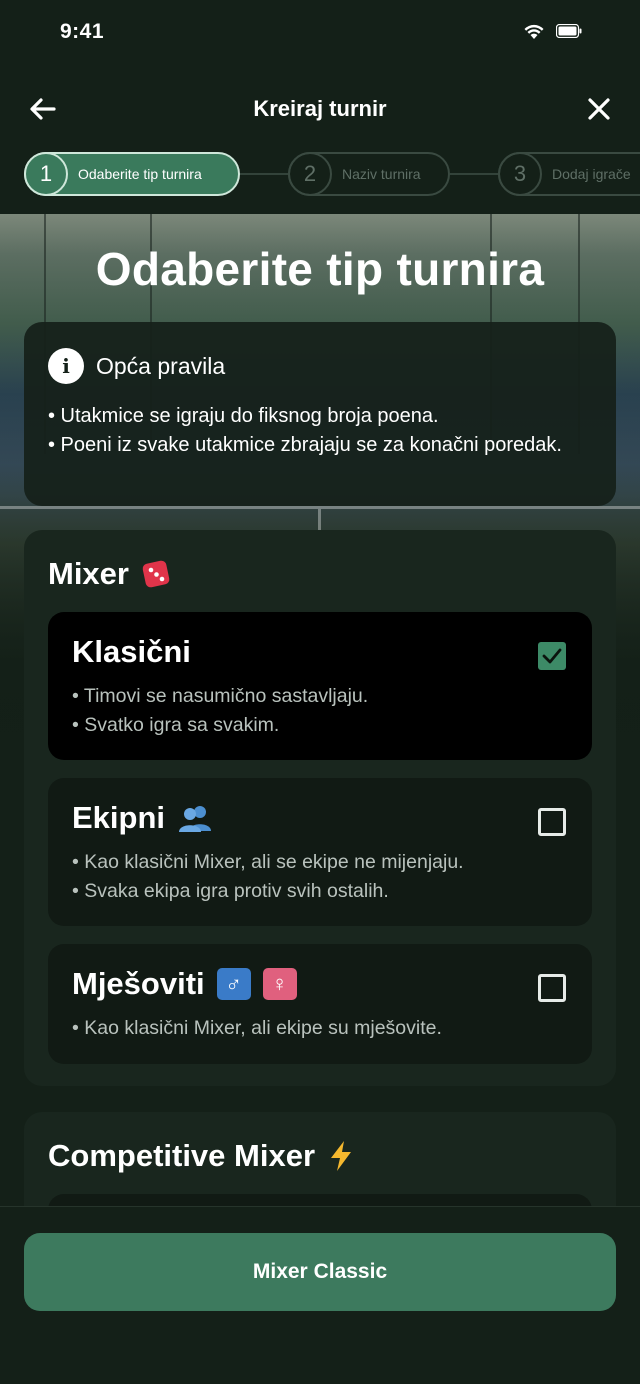 The width and height of the screenshot is (640, 1384). What do you see at coordinates (140, 174) in the screenshot?
I see `step-label: Odaberite tip turnira` at bounding box center [140, 174].